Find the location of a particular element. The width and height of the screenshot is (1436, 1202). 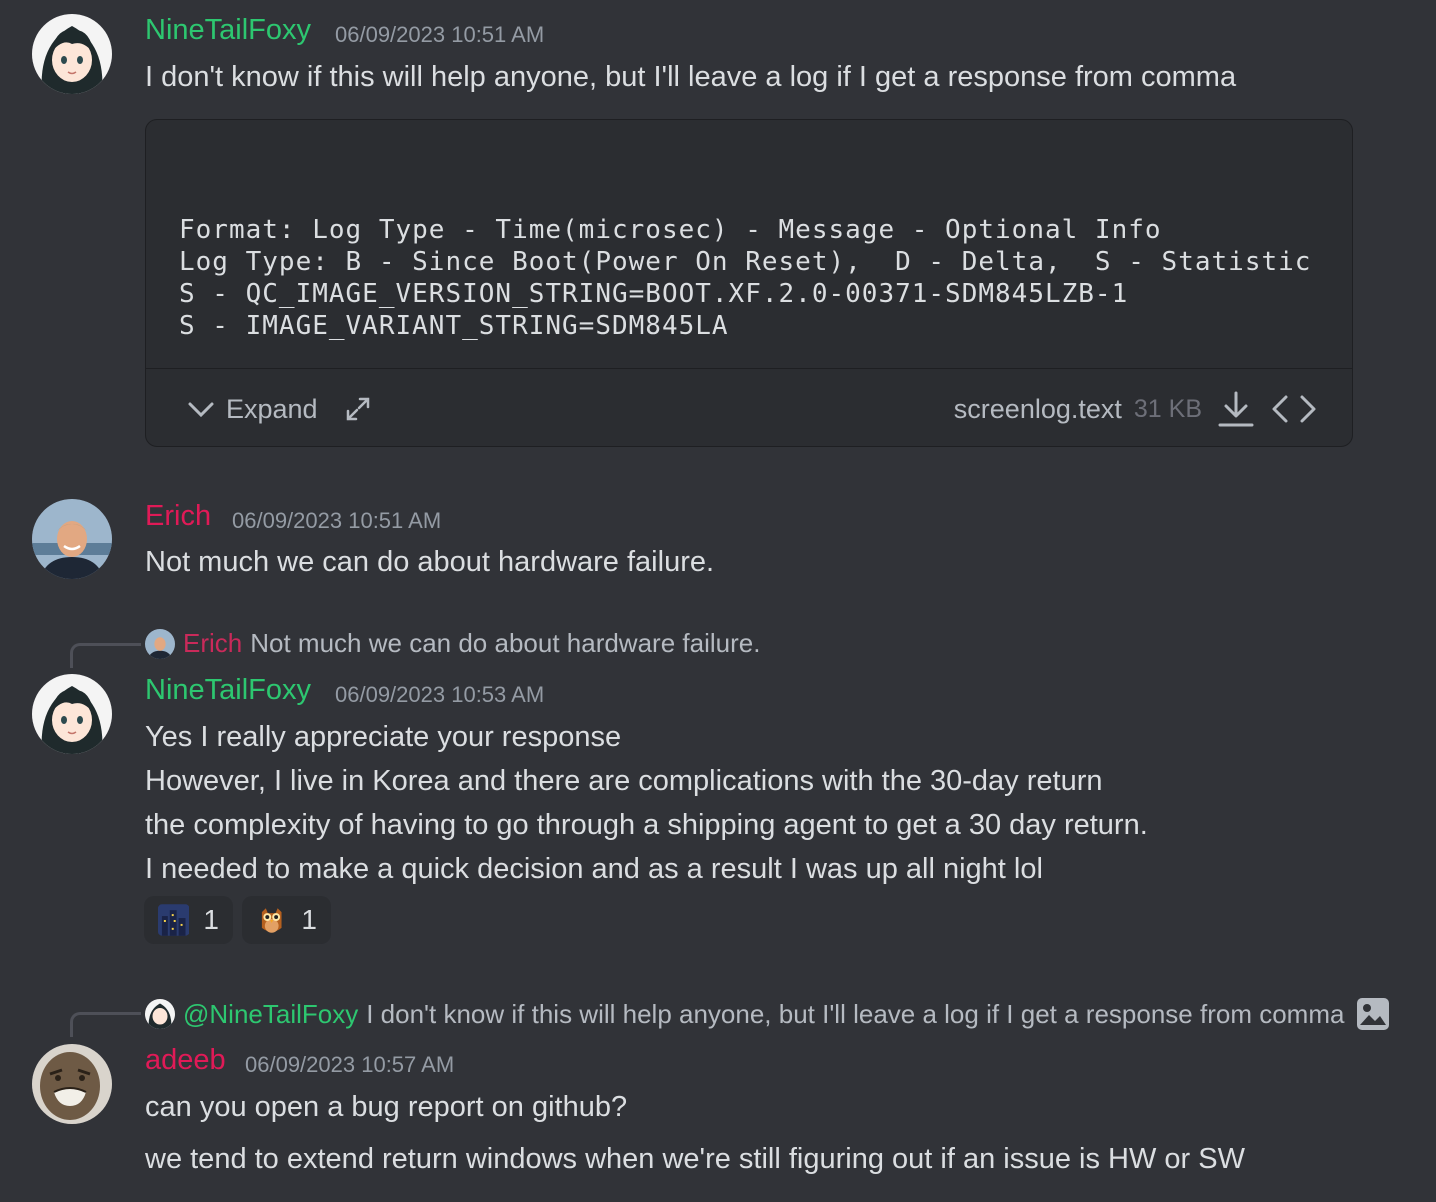

attachment-filesize: 31 KB is located at coordinates (1167, 408).